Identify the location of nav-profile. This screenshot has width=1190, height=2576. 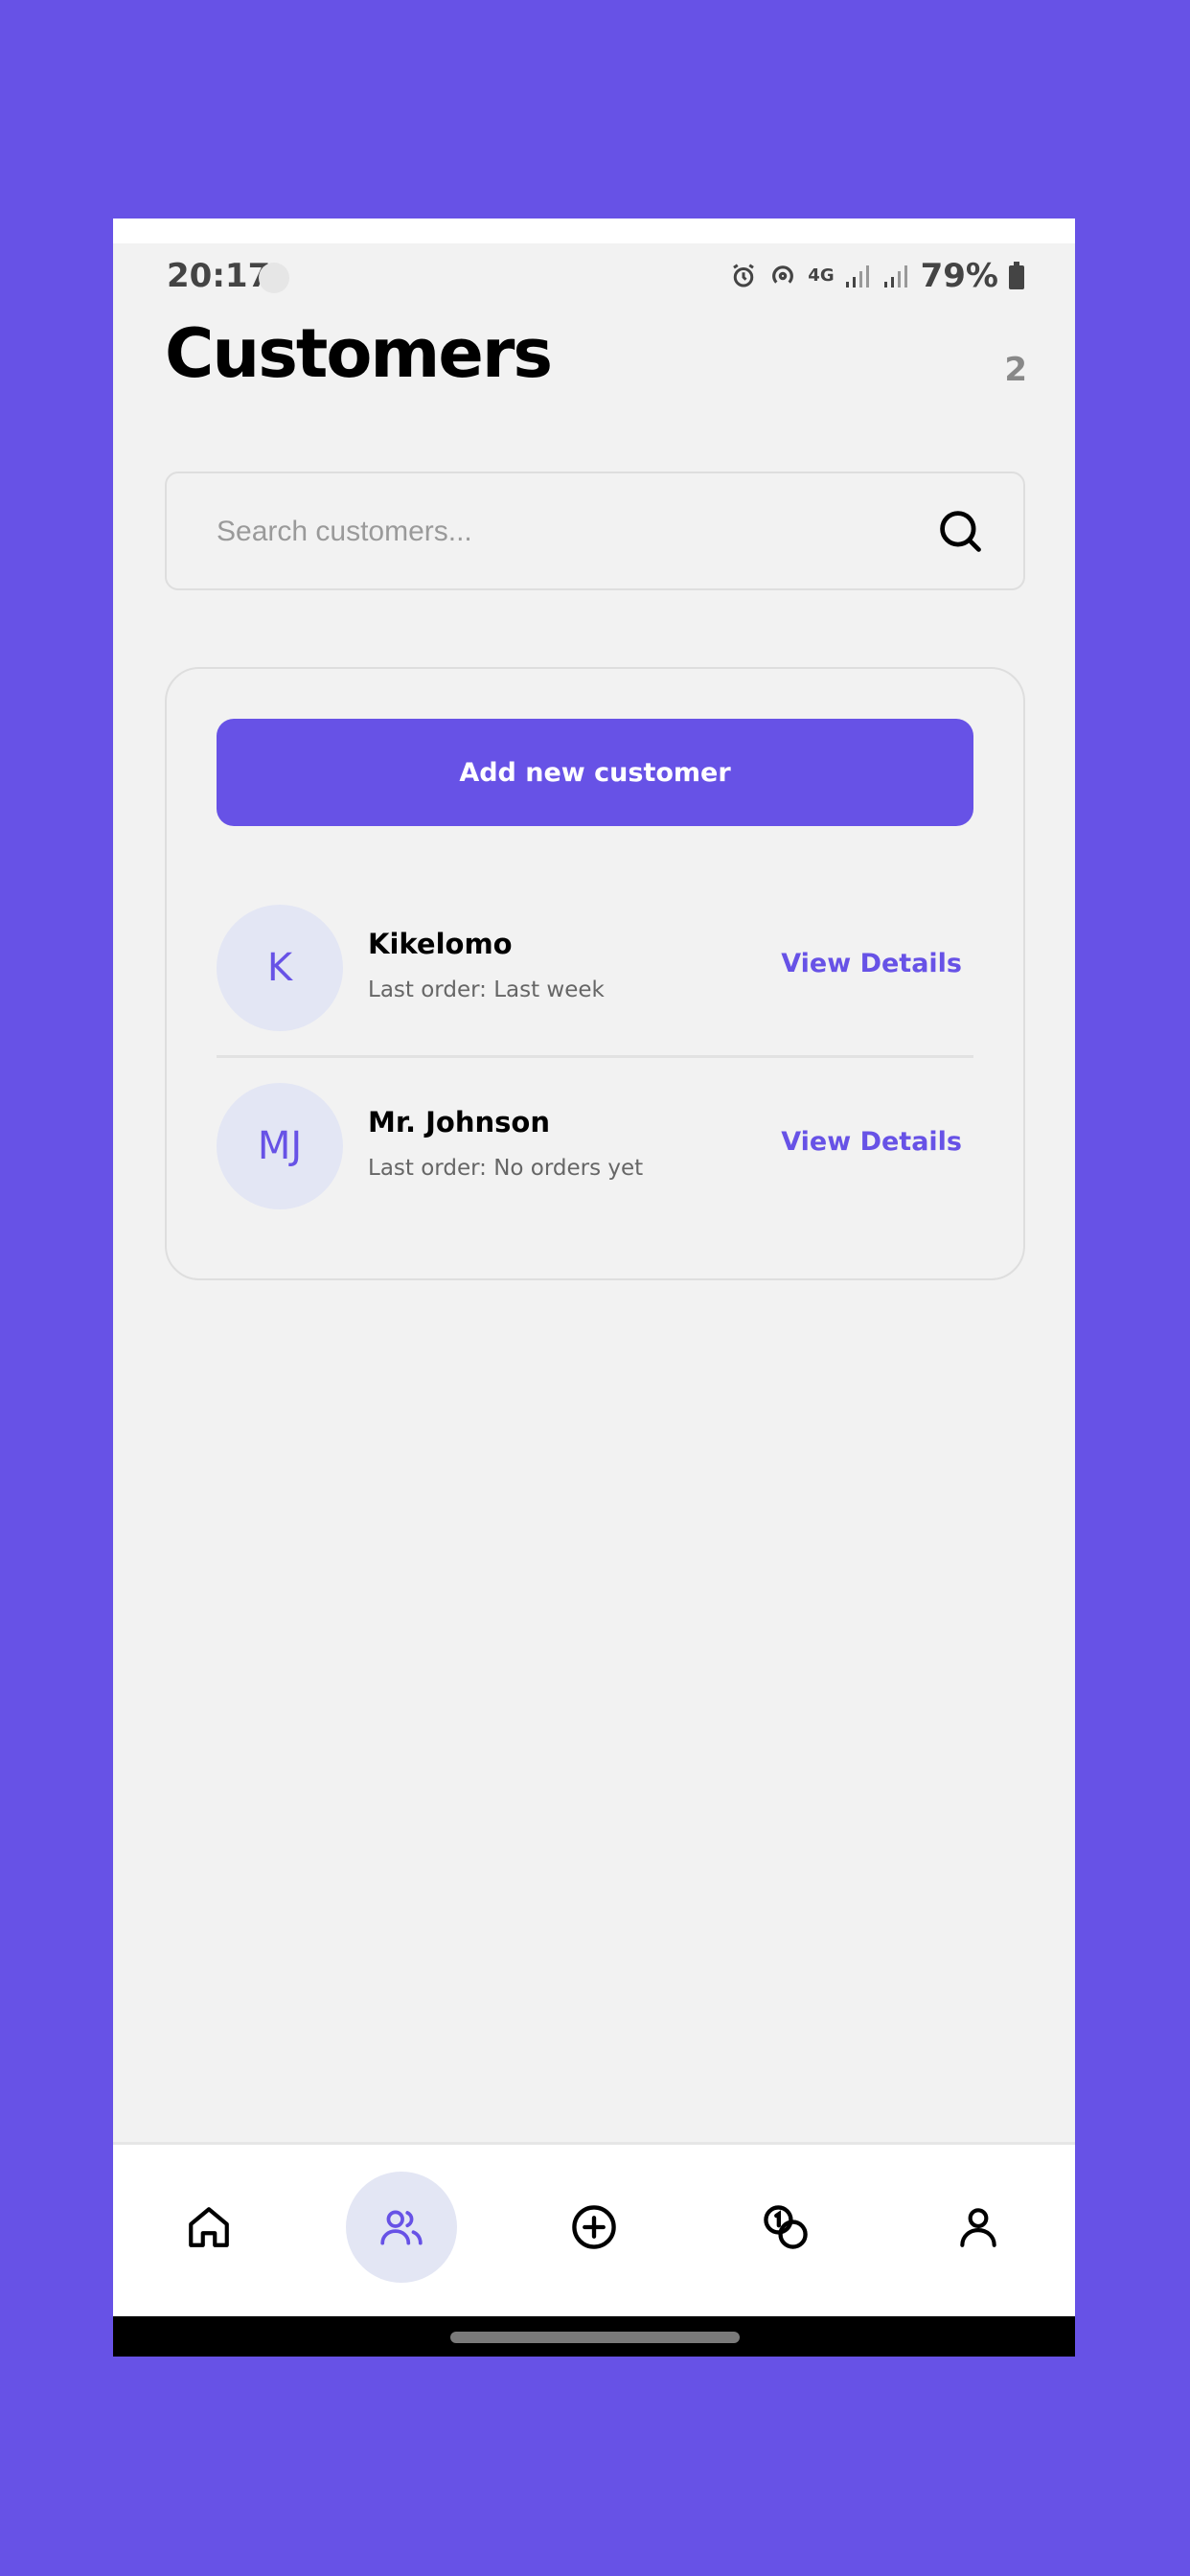
(979, 2227).